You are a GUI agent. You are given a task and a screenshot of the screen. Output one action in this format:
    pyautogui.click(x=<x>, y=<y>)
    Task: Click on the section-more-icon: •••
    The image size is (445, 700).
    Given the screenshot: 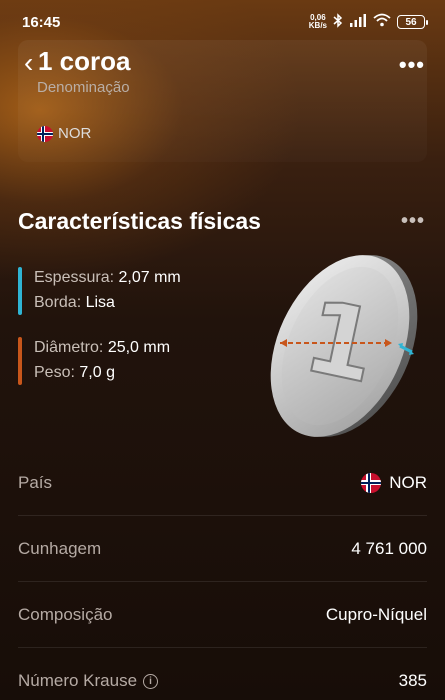 What is the action you would take?
    pyautogui.click(x=413, y=221)
    